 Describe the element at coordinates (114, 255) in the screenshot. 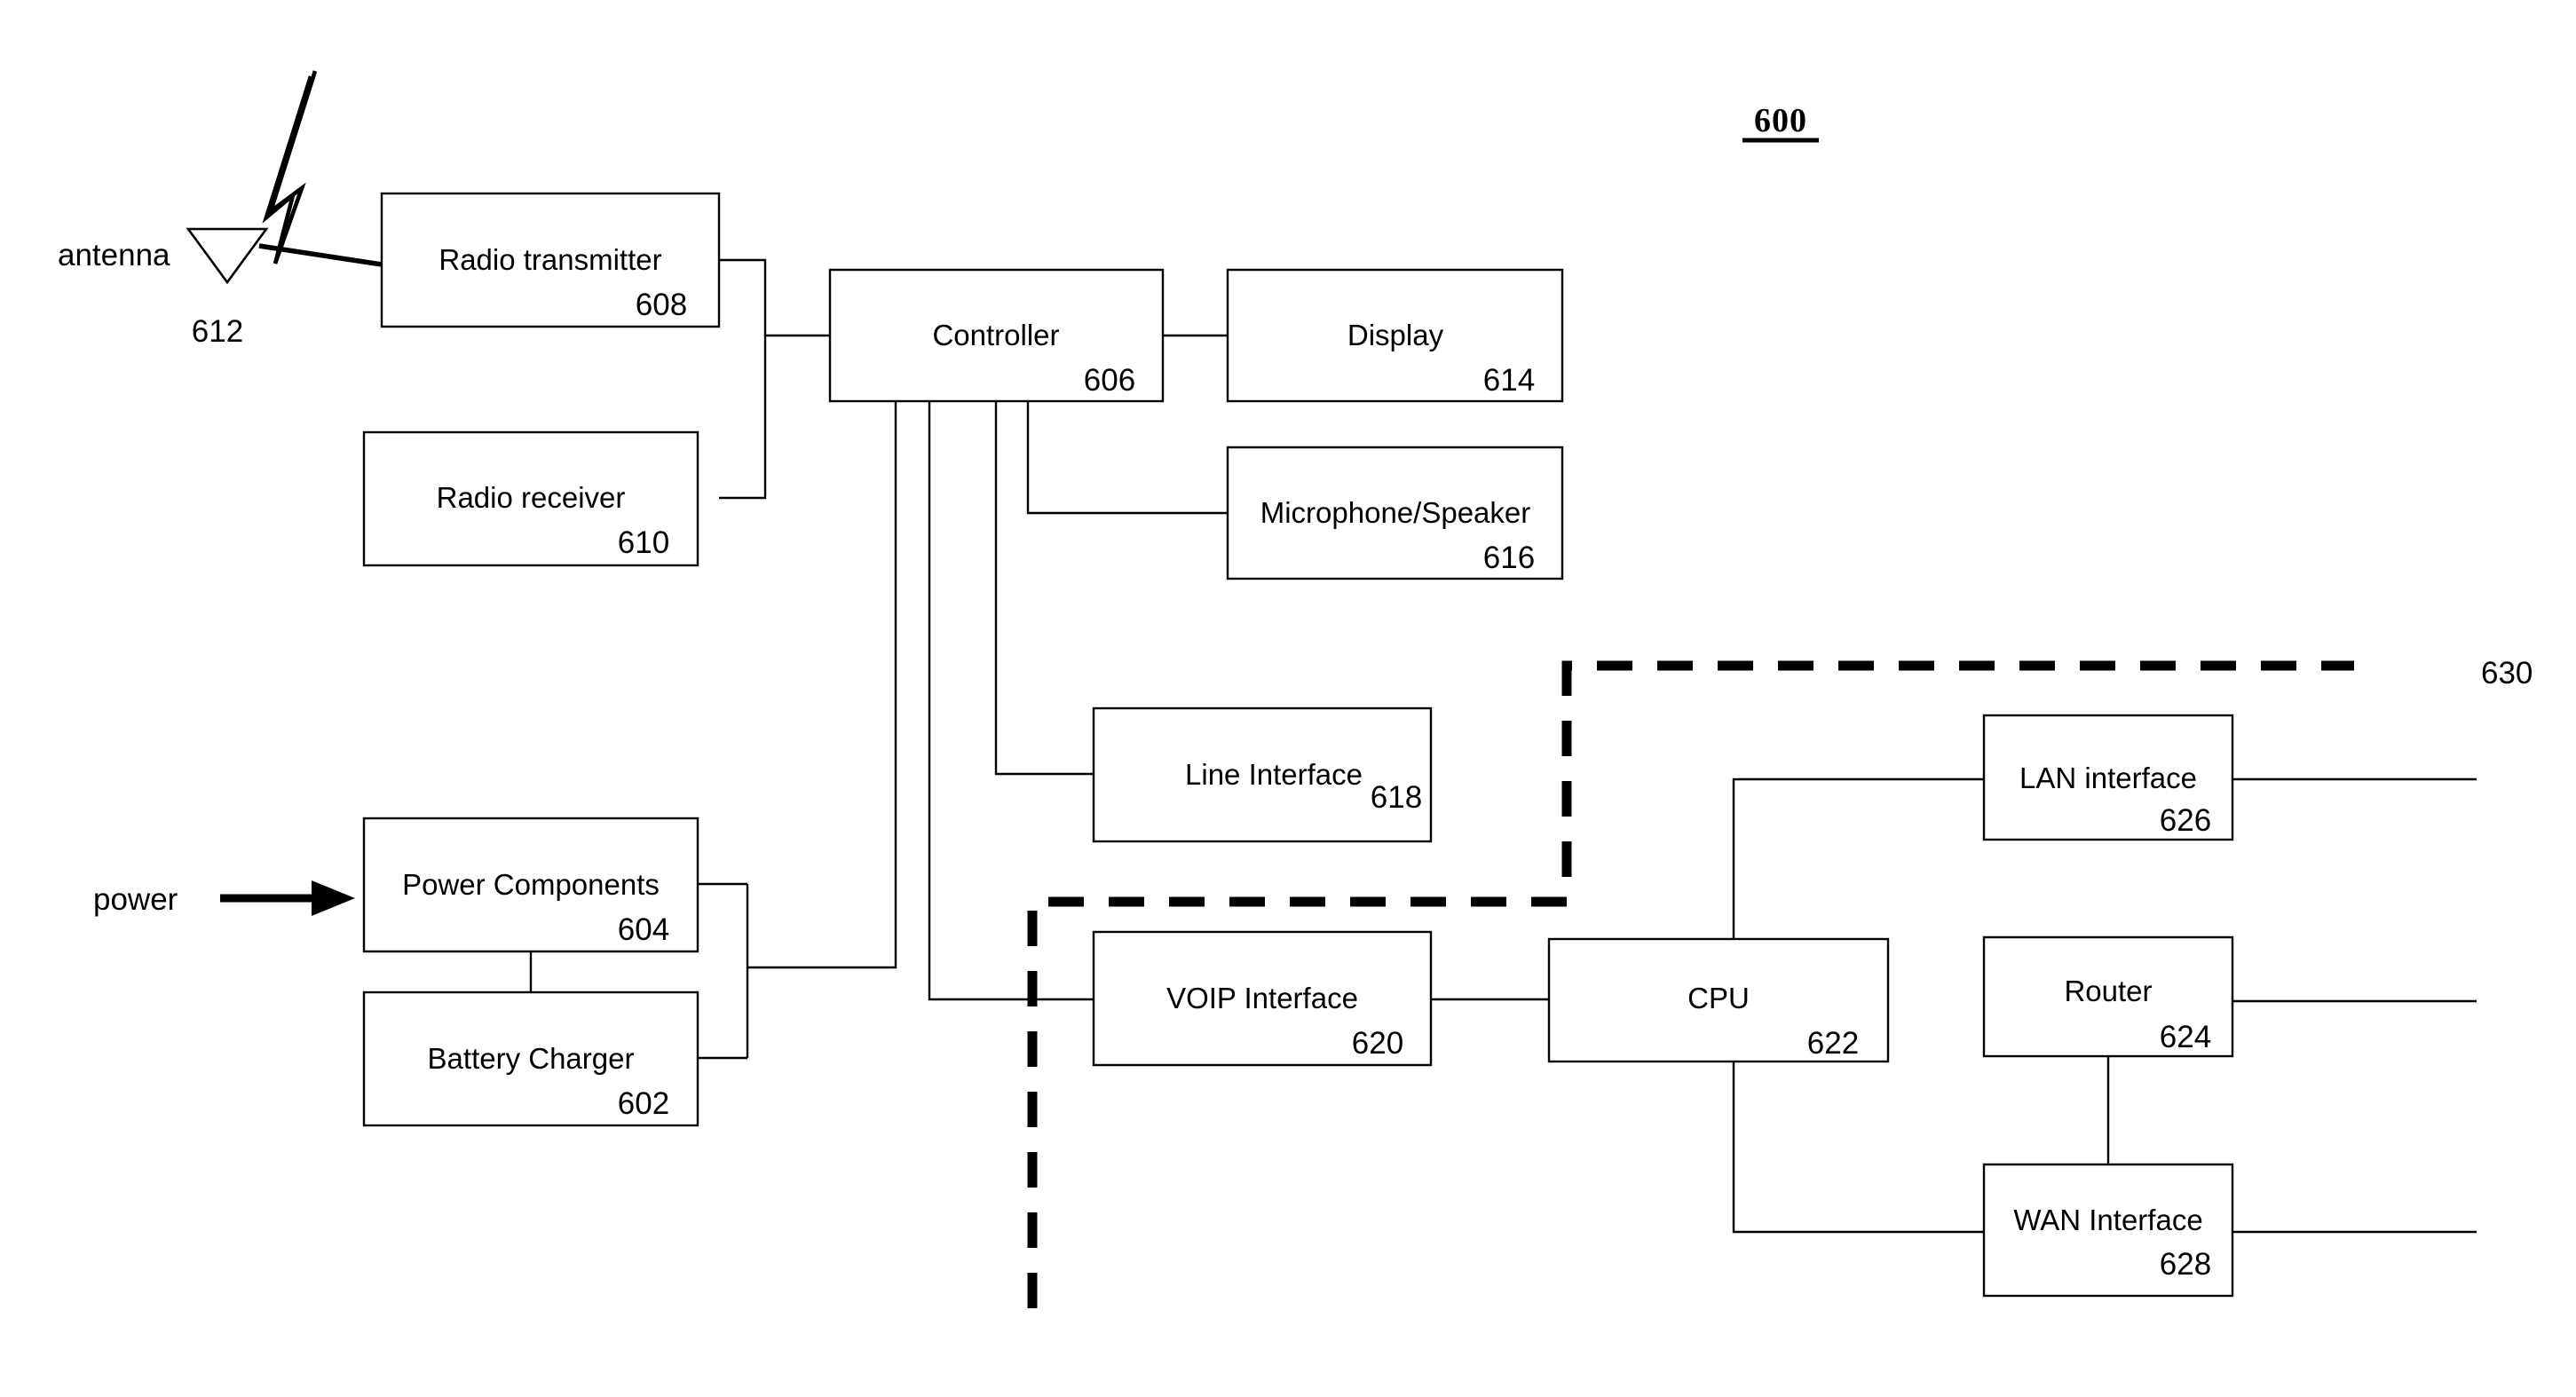

I see `label-antenna: antenna` at that location.